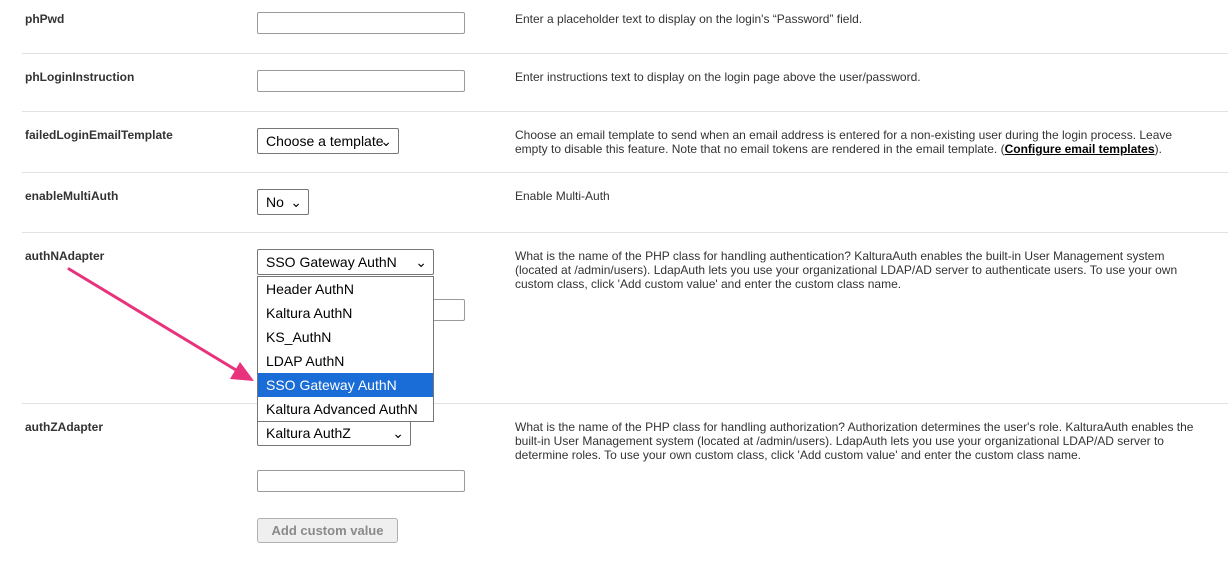 The image size is (1228, 571). I want to click on dropdown-option: Header AuthN, so click(345, 289).